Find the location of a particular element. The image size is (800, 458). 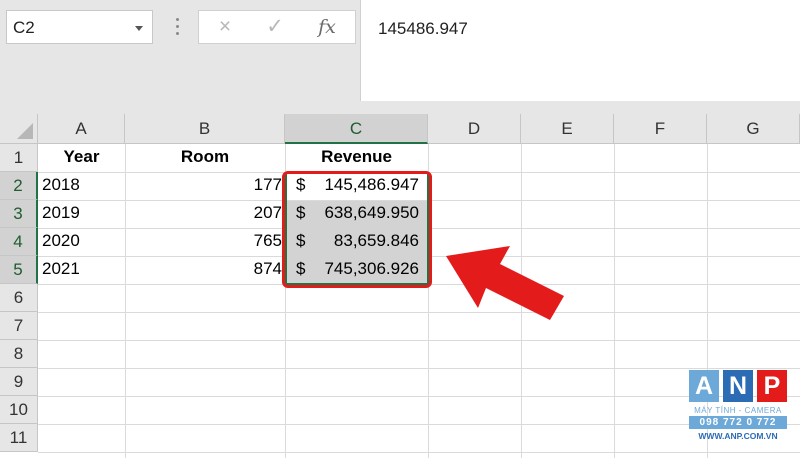

cell-b5: 874 is located at coordinates (205, 269).